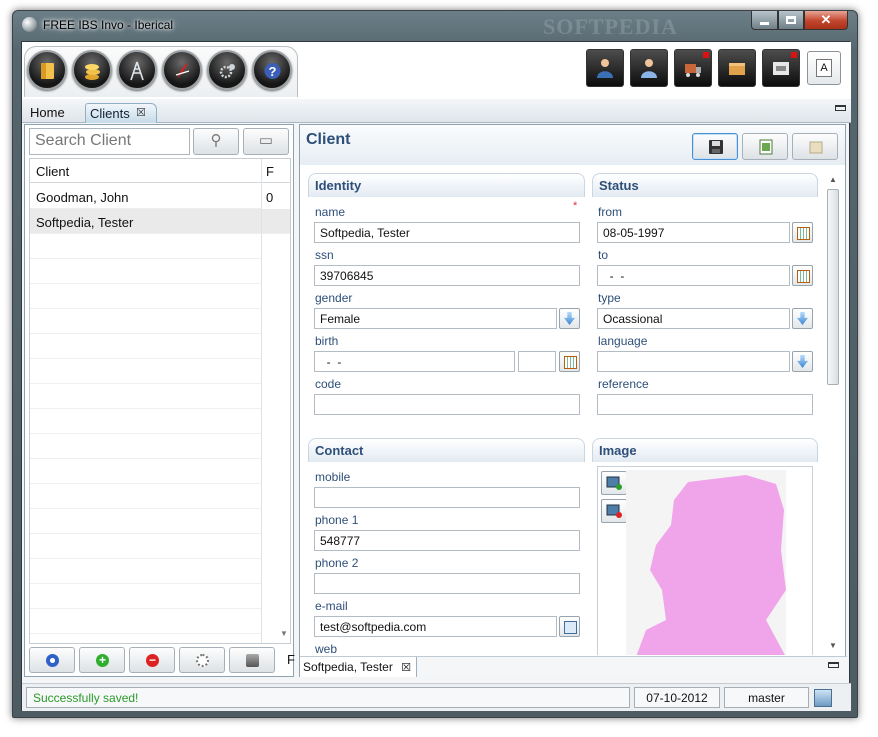 The height and width of the screenshot is (737, 878). What do you see at coordinates (447, 275) in the screenshot?
I see `ssn-field: 39706845` at bounding box center [447, 275].